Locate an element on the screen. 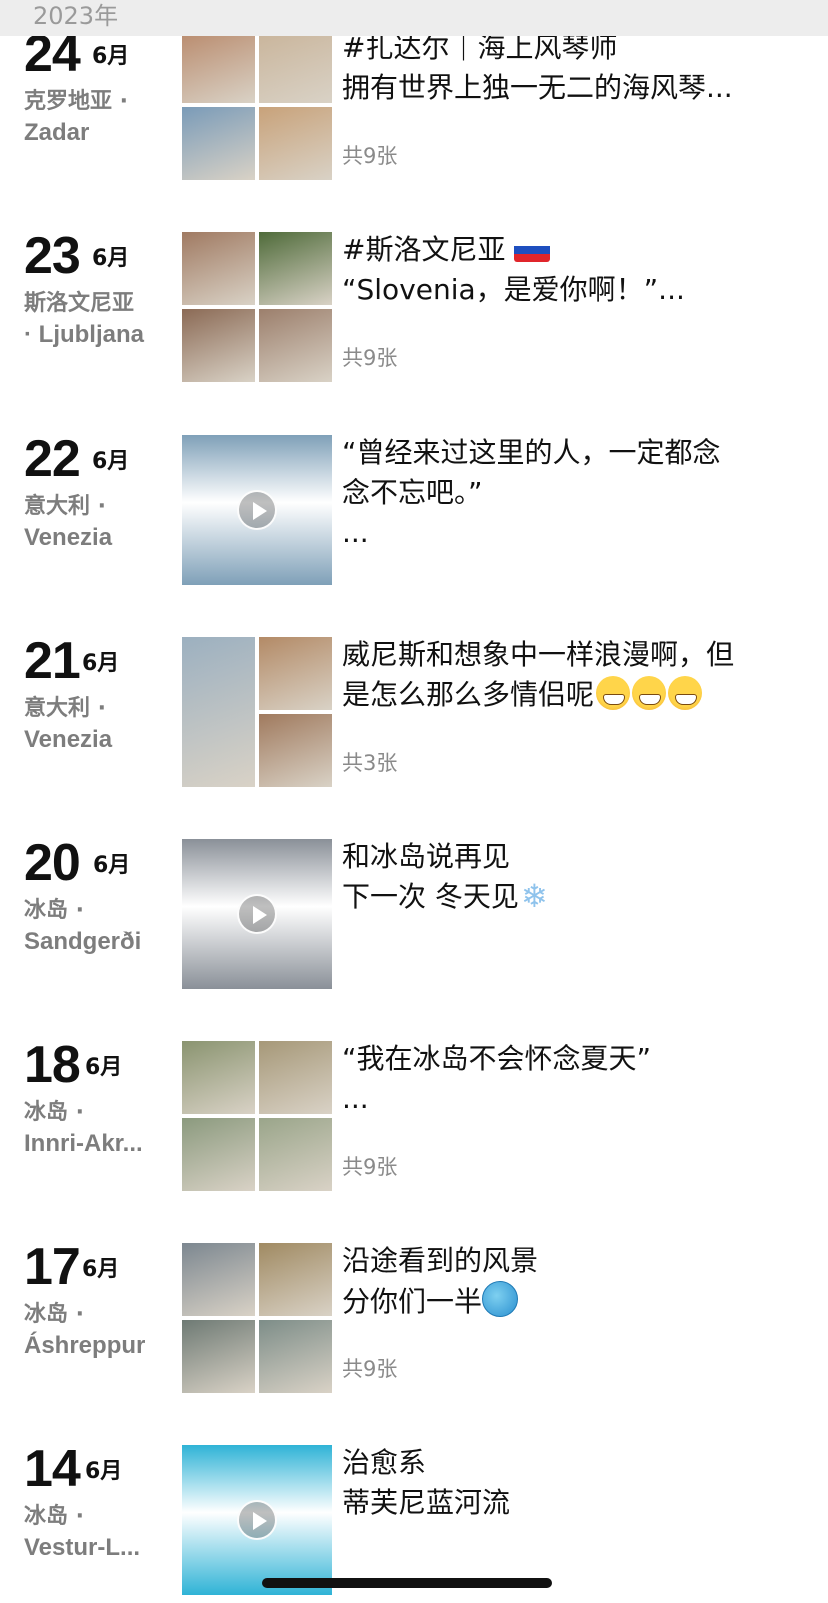 This screenshot has height=1603, width=828. caption-line-1: “我在冰岛不会怀念夏天” is located at coordinates (497, 1058).